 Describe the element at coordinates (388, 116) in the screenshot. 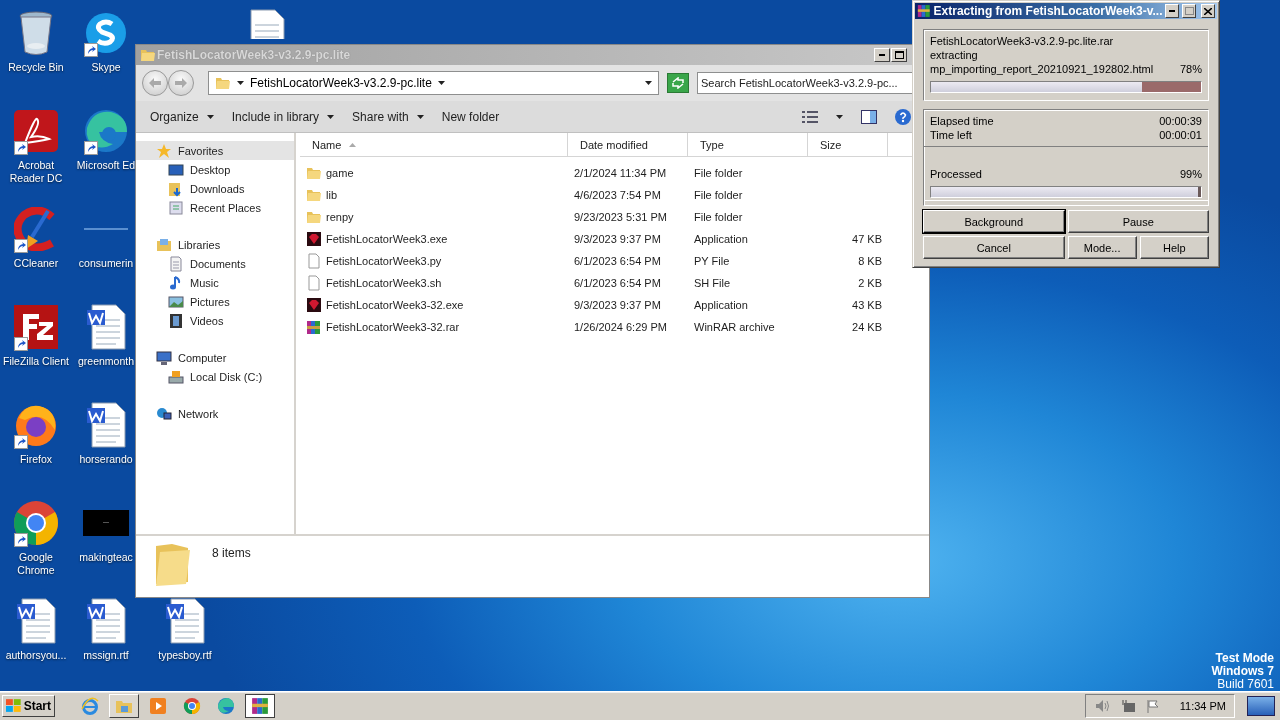

I see `toolbar-button: Share with` at that location.